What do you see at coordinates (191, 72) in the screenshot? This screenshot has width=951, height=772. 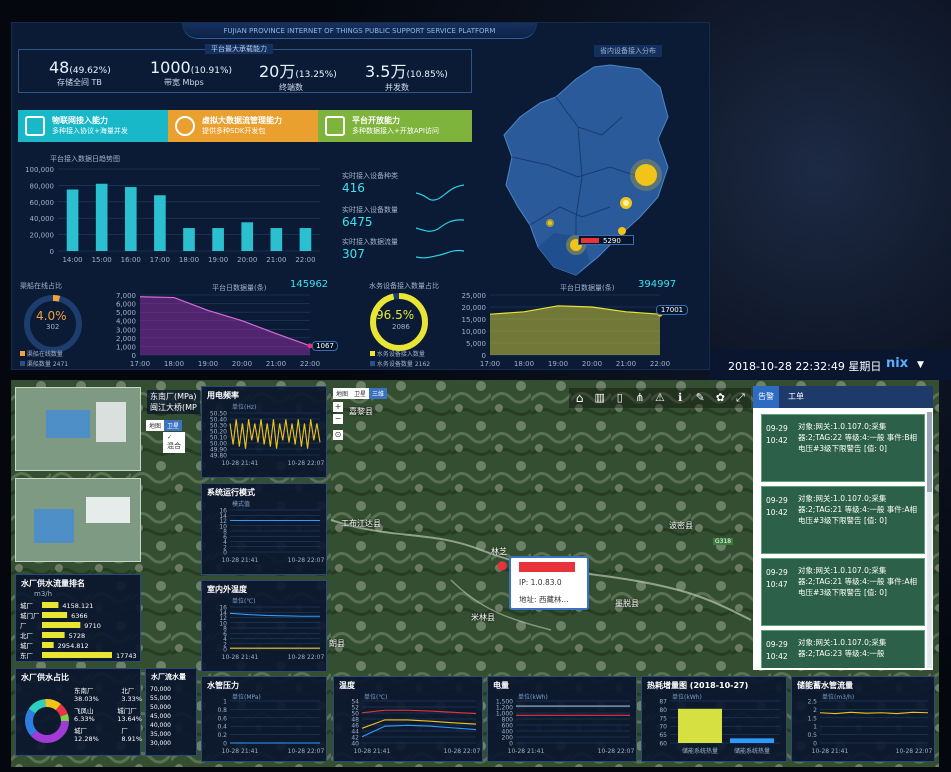 I see `stat-bandwidth: 1000(10.91%) 带宽 Mbps` at bounding box center [191, 72].